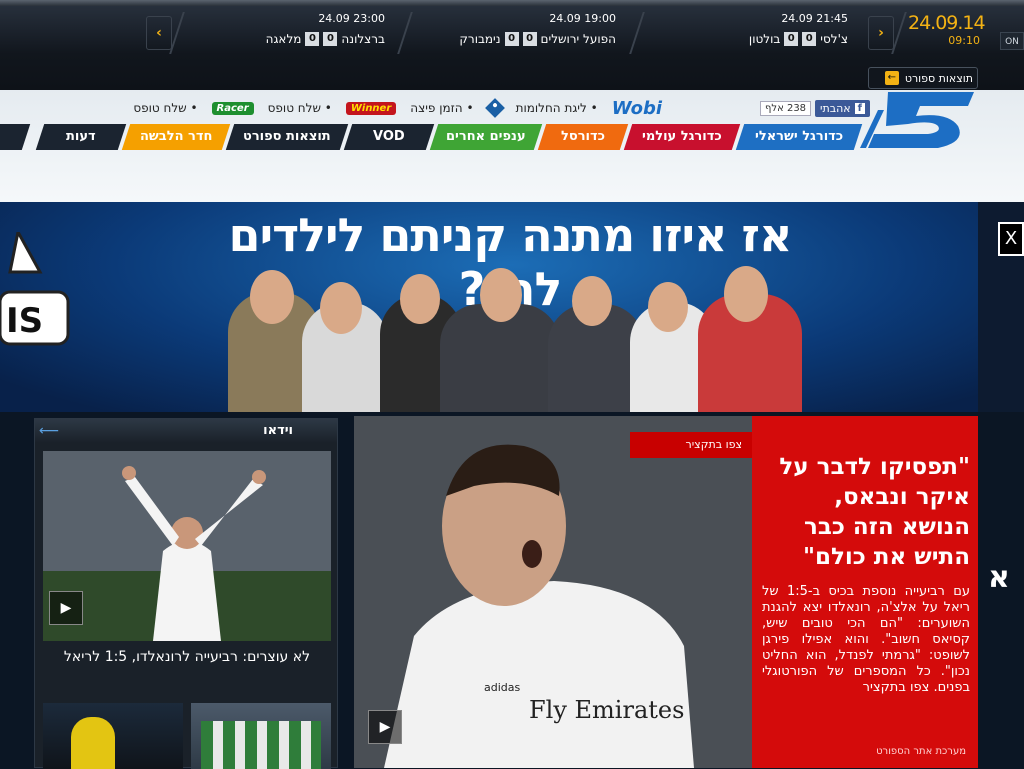  I want to click on link-order-pizza: • הזמן פיצה, so click(441, 108).